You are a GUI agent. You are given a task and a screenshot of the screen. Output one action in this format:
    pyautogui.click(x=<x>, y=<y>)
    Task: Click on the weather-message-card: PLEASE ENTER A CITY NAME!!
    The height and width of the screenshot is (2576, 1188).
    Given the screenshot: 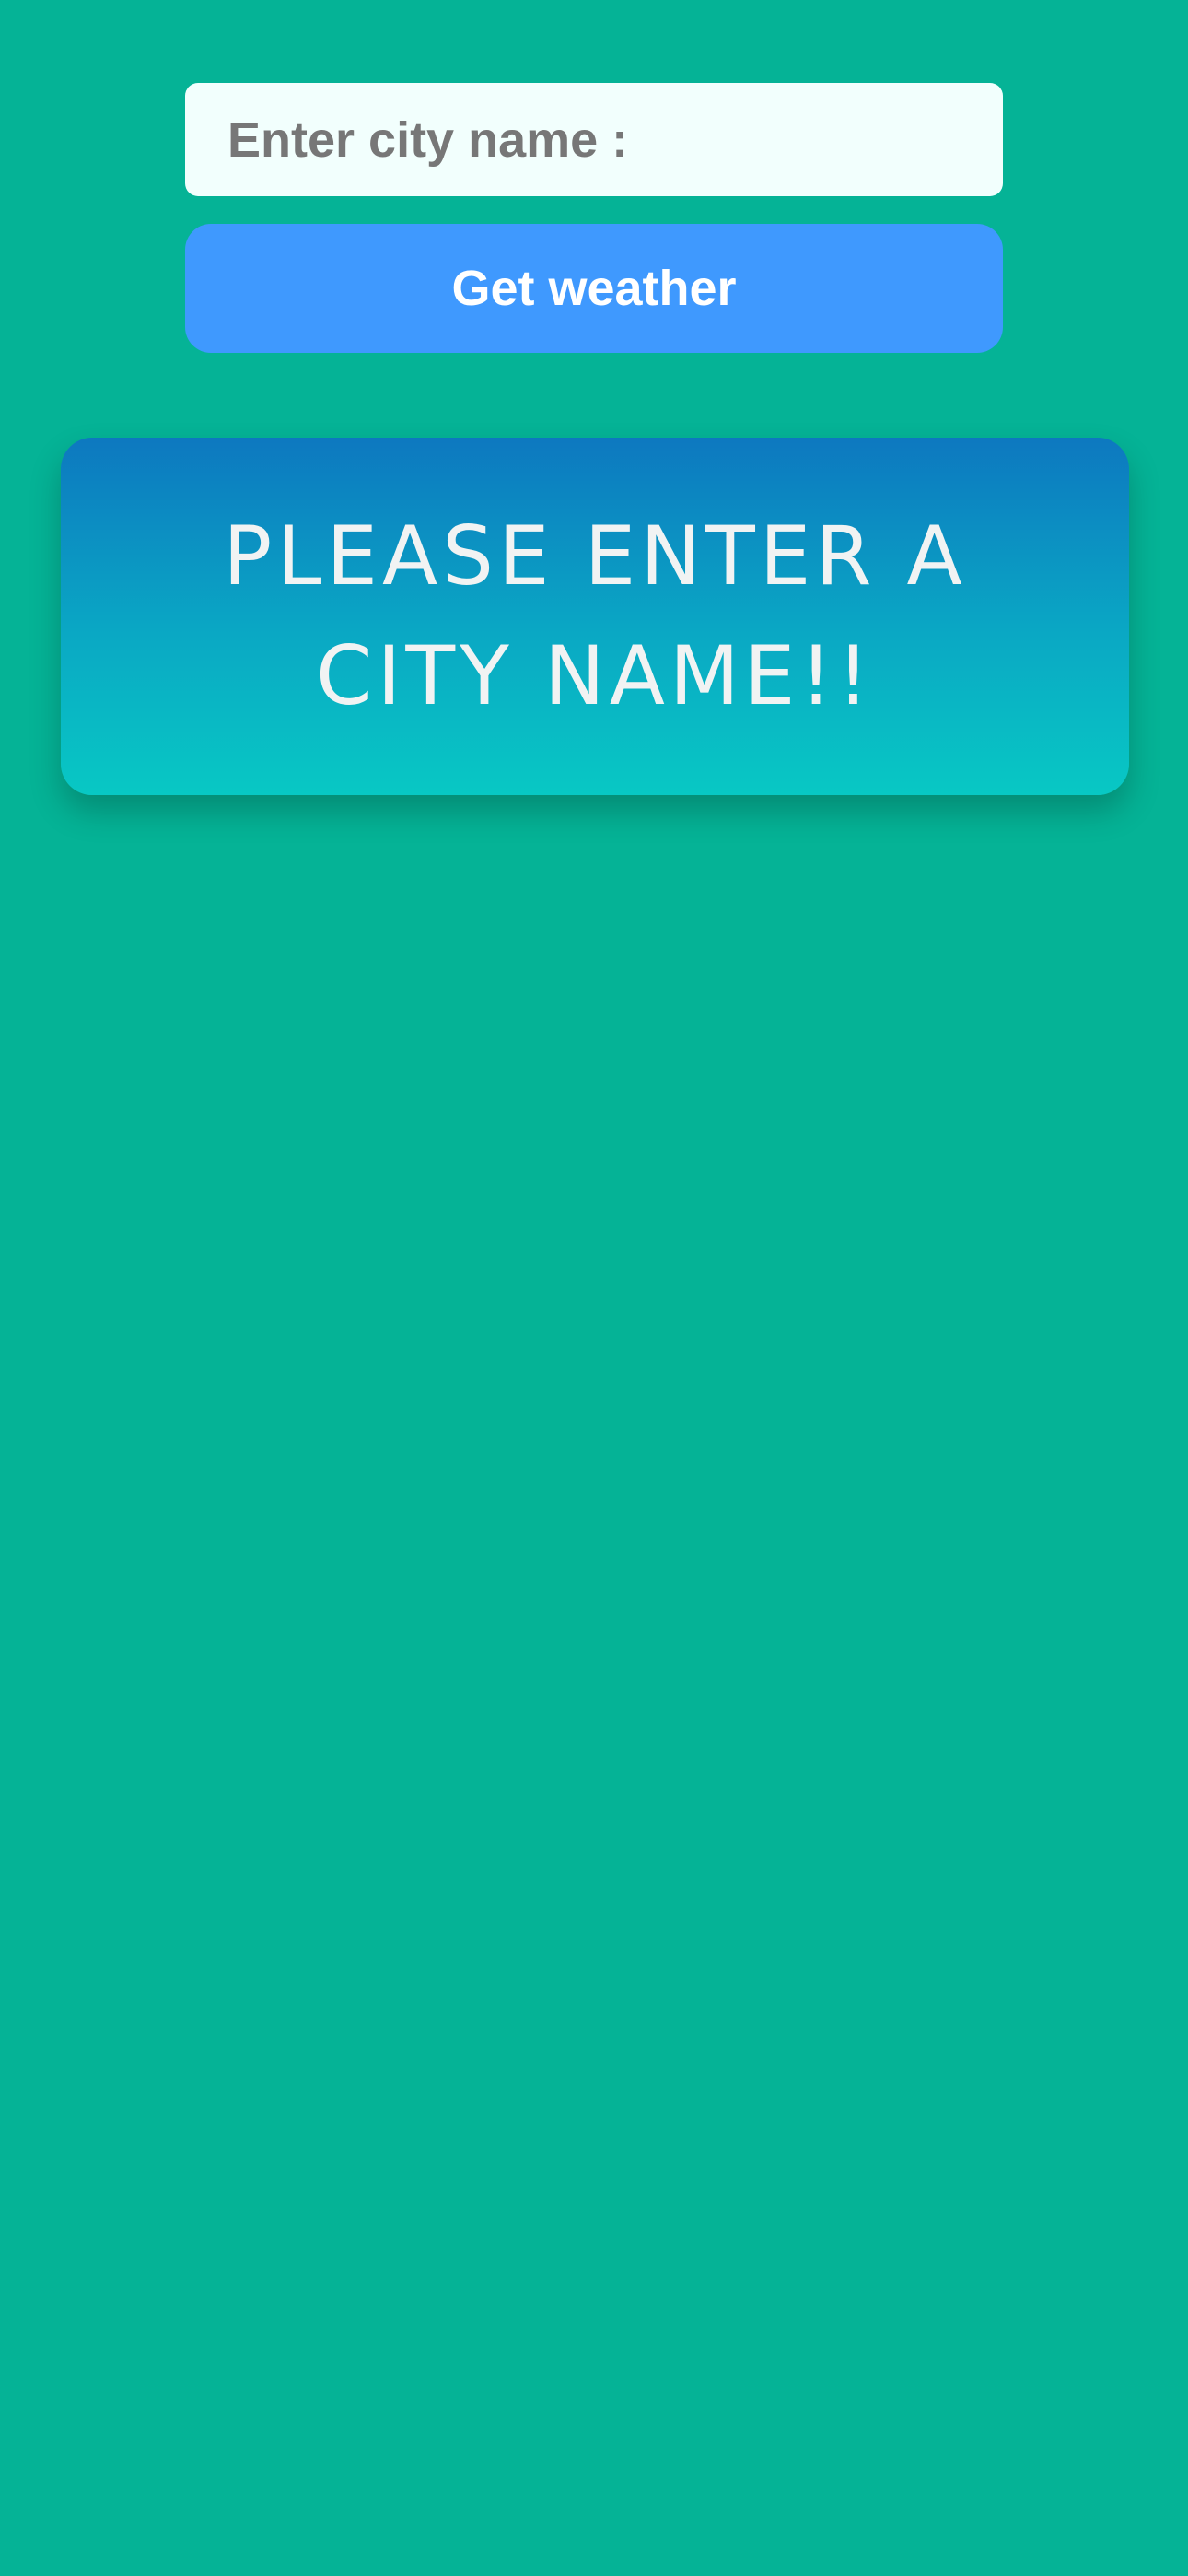 What is the action you would take?
    pyautogui.click(x=595, y=616)
    